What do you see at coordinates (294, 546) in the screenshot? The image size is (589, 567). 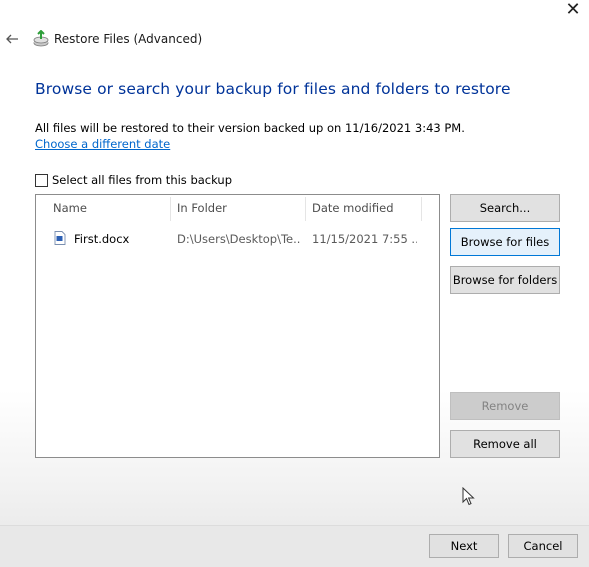 I see `dialog-footer` at bounding box center [294, 546].